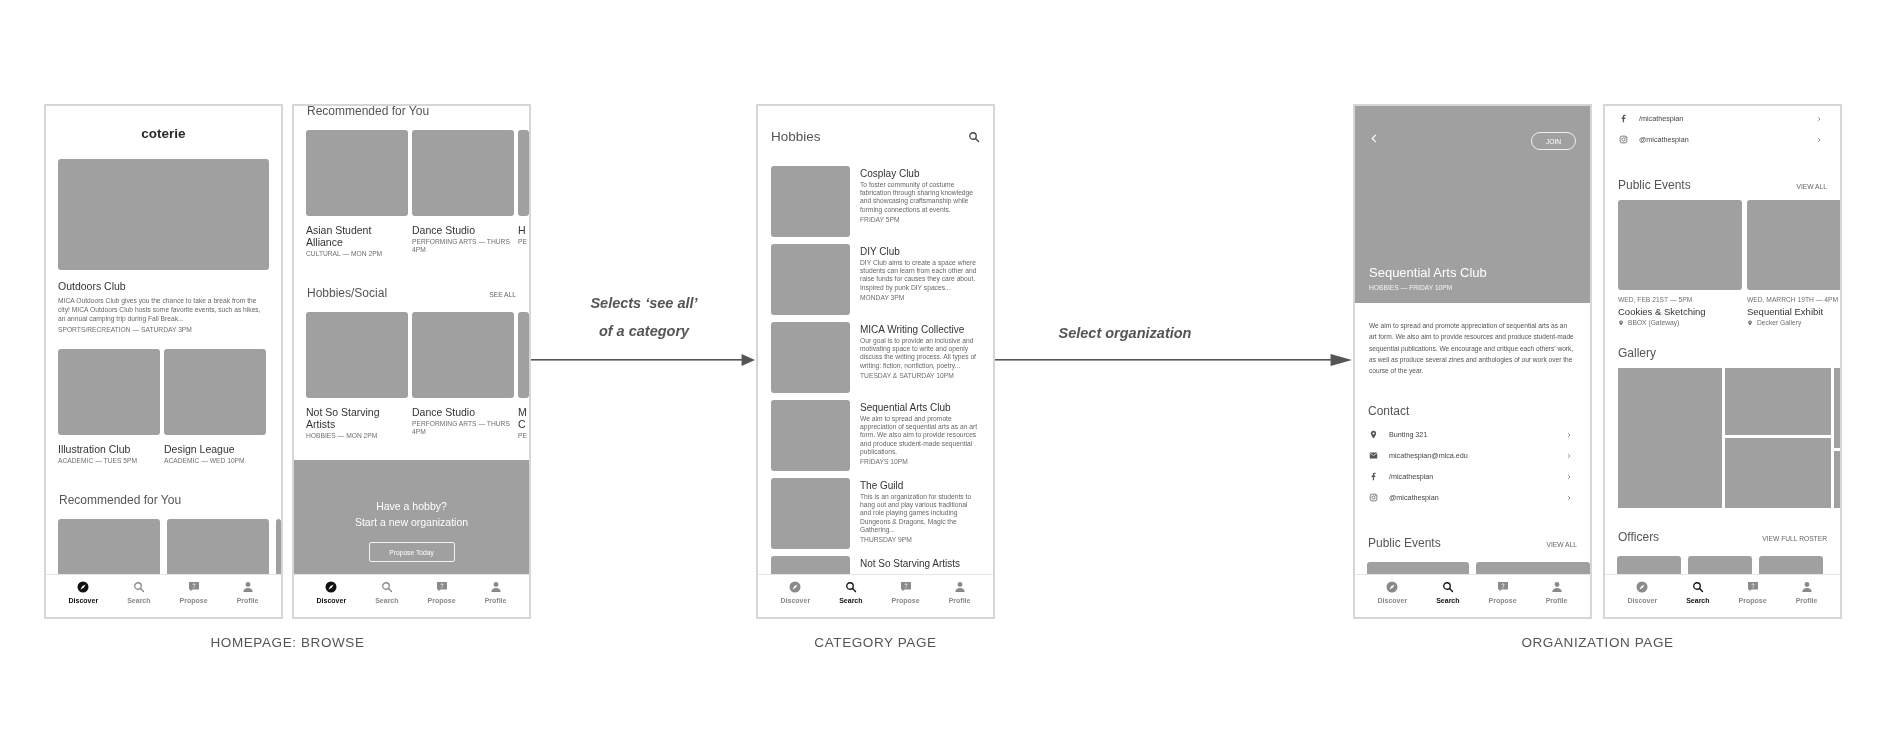 The image size is (1880, 741). I want to click on section-title: Officers, so click(1639, 537).